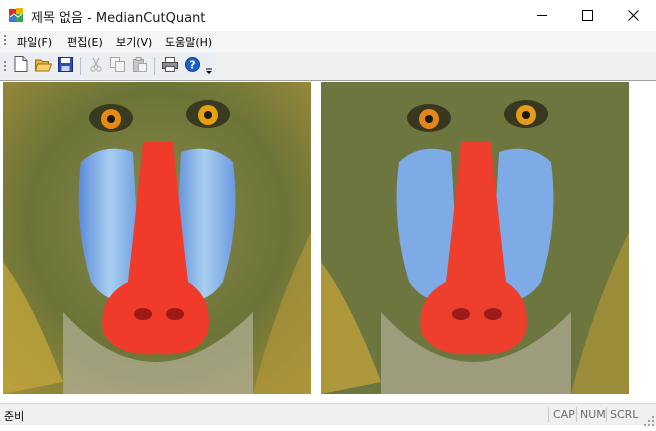 The image size is (656, 431). What do you see at coordinates (134, 42) in the screenshot?
I see `menu-view: 보기(V)` at bounding box center [134, 42].